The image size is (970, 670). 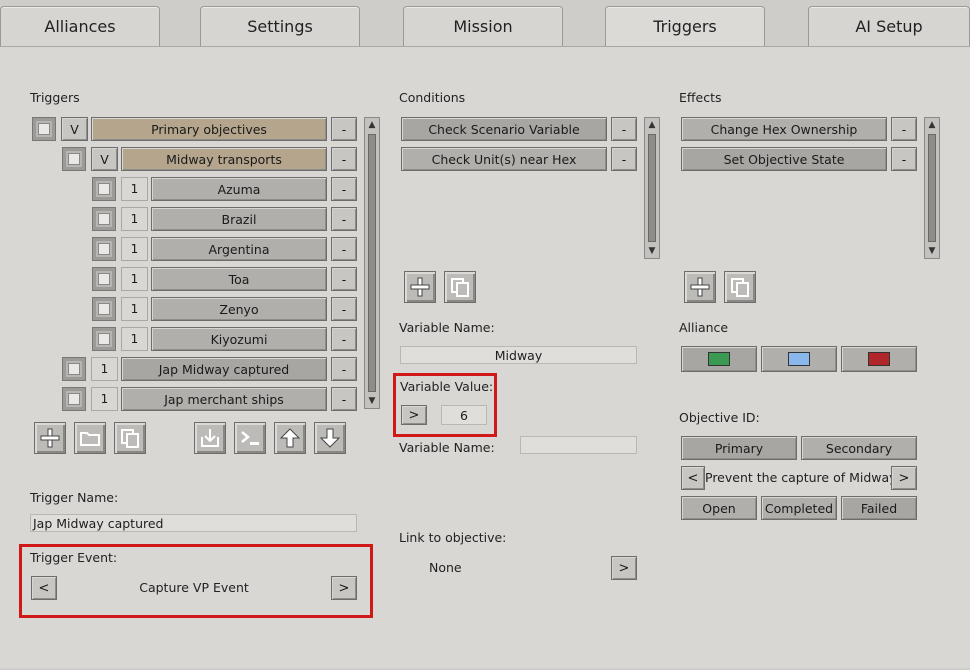 What do you see at coordinates (44, 588) in the screenshot?
I see `event-prev-button: <` at bounding box center [44, 588].